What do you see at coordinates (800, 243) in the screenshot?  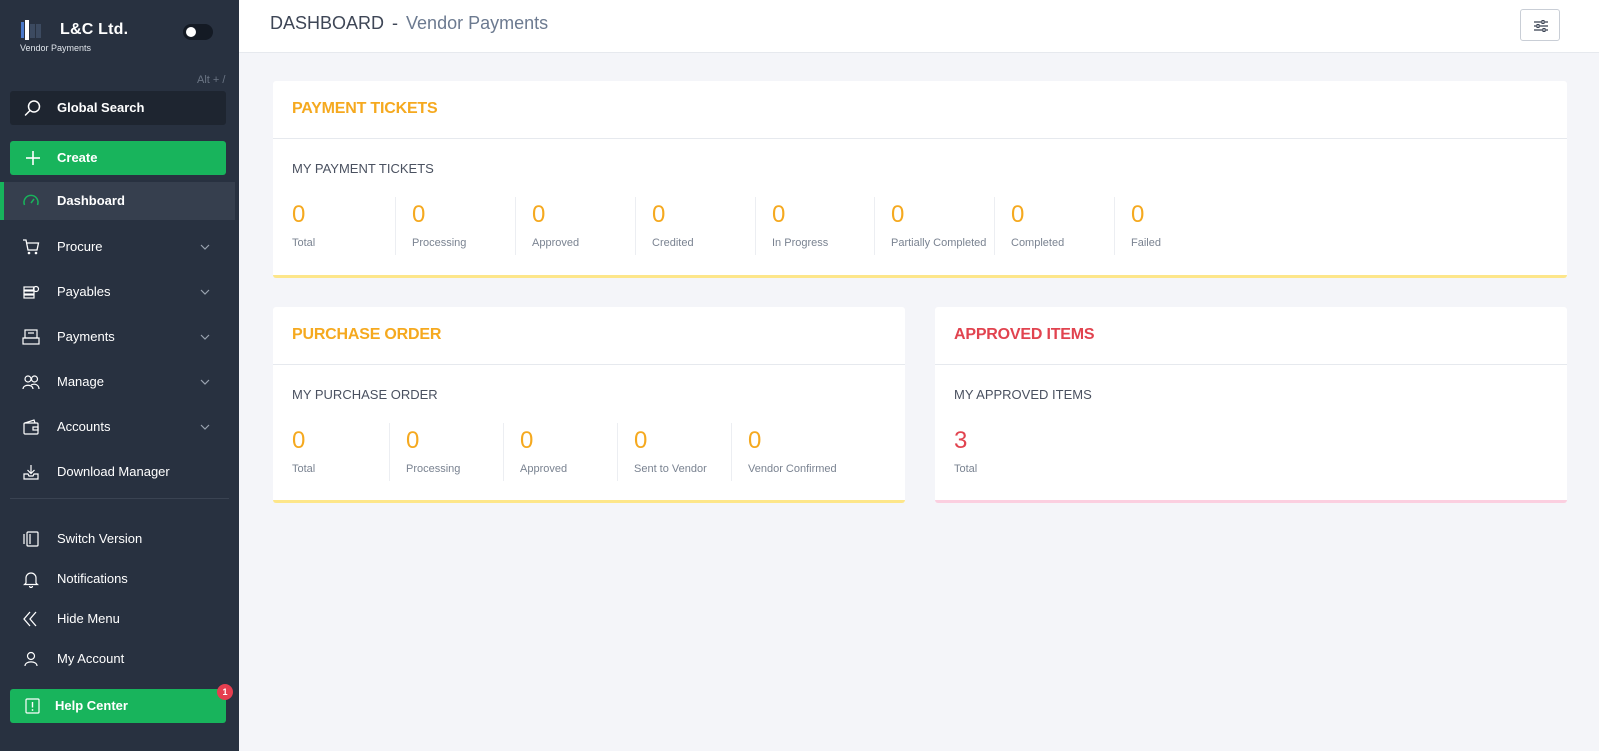 I see `stat-label: In Progress` at bounding box center [800, 243].